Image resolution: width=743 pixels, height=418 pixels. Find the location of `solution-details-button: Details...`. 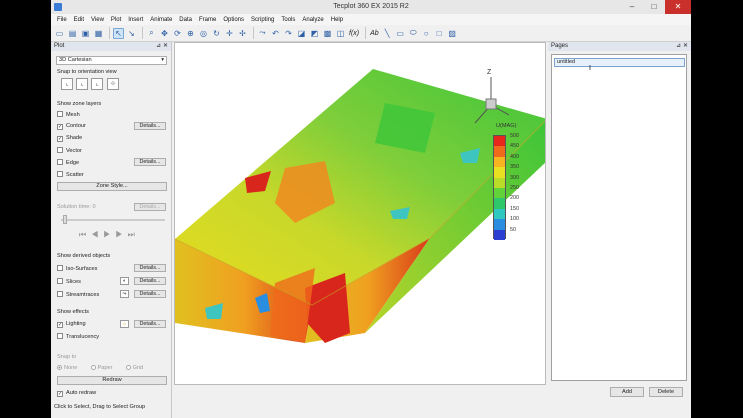

solution-details-button: Details... is located at coordinates (150, 207).